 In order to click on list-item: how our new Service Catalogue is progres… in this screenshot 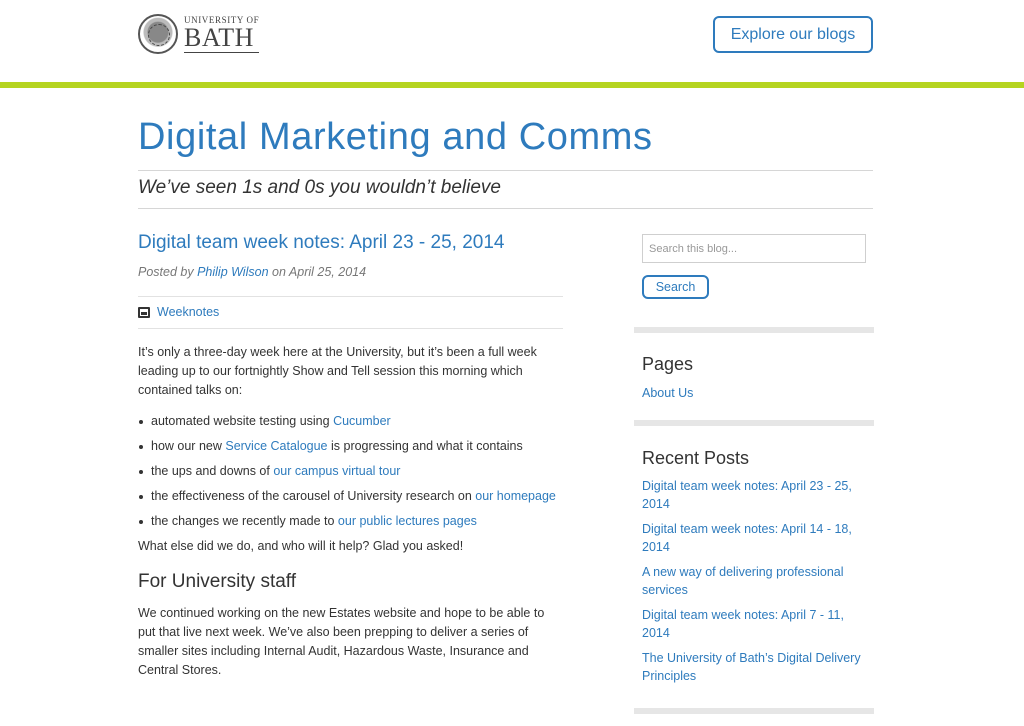, I will do `click(350, 446)`.